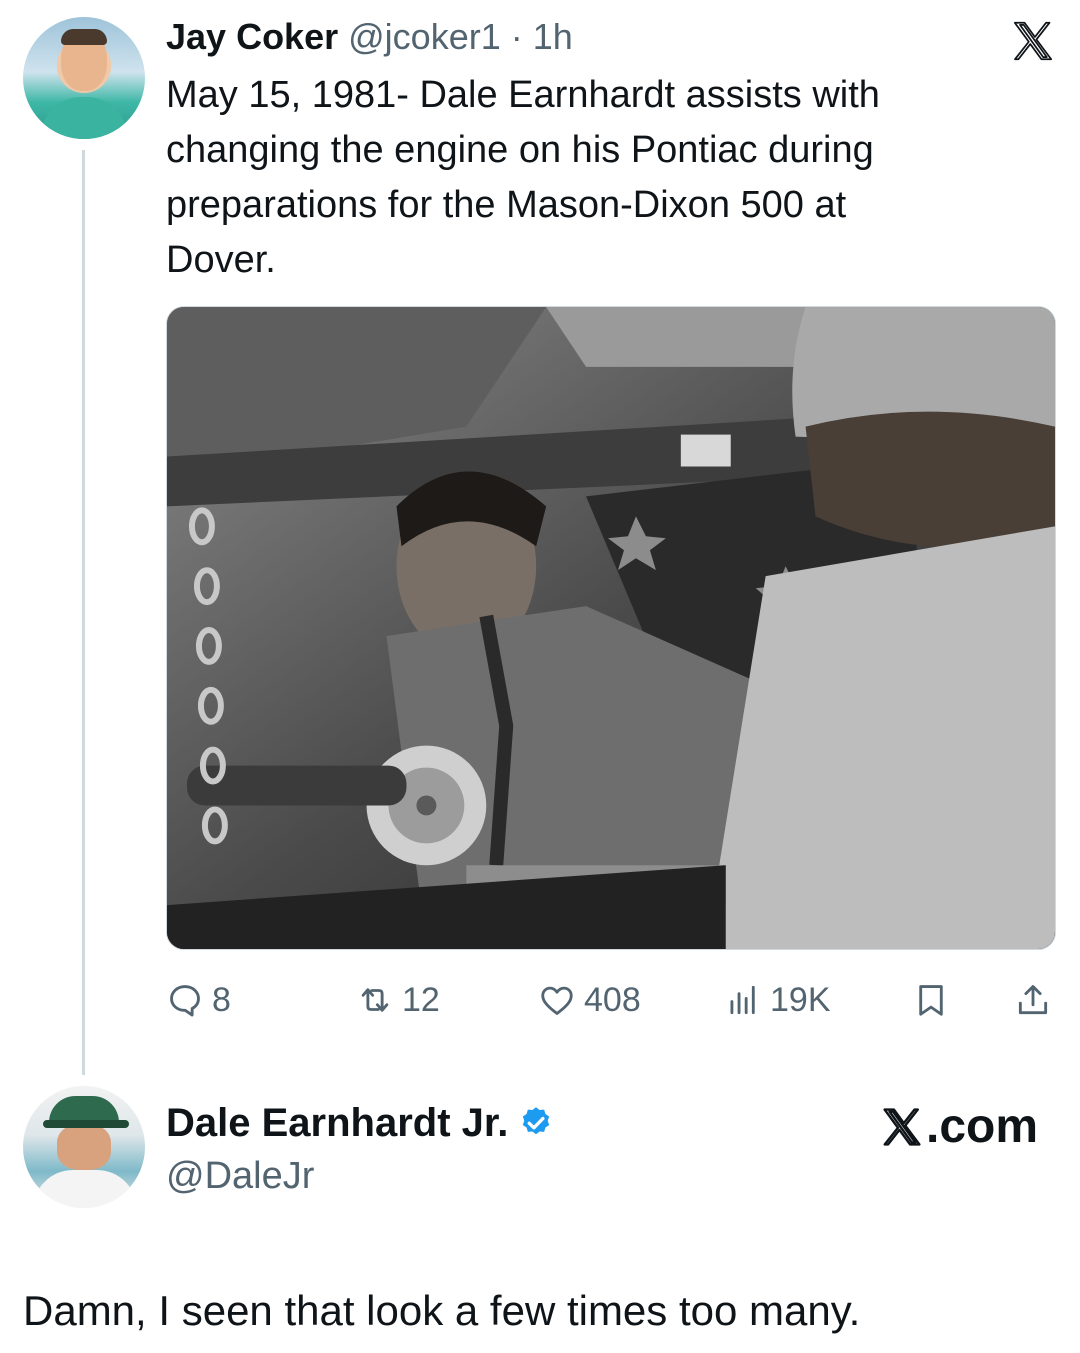 The height and width of the screenshot is (1353, 1080). I want to click on tweet-action-bar: 8 12 408 19K, so click(611, 1000).